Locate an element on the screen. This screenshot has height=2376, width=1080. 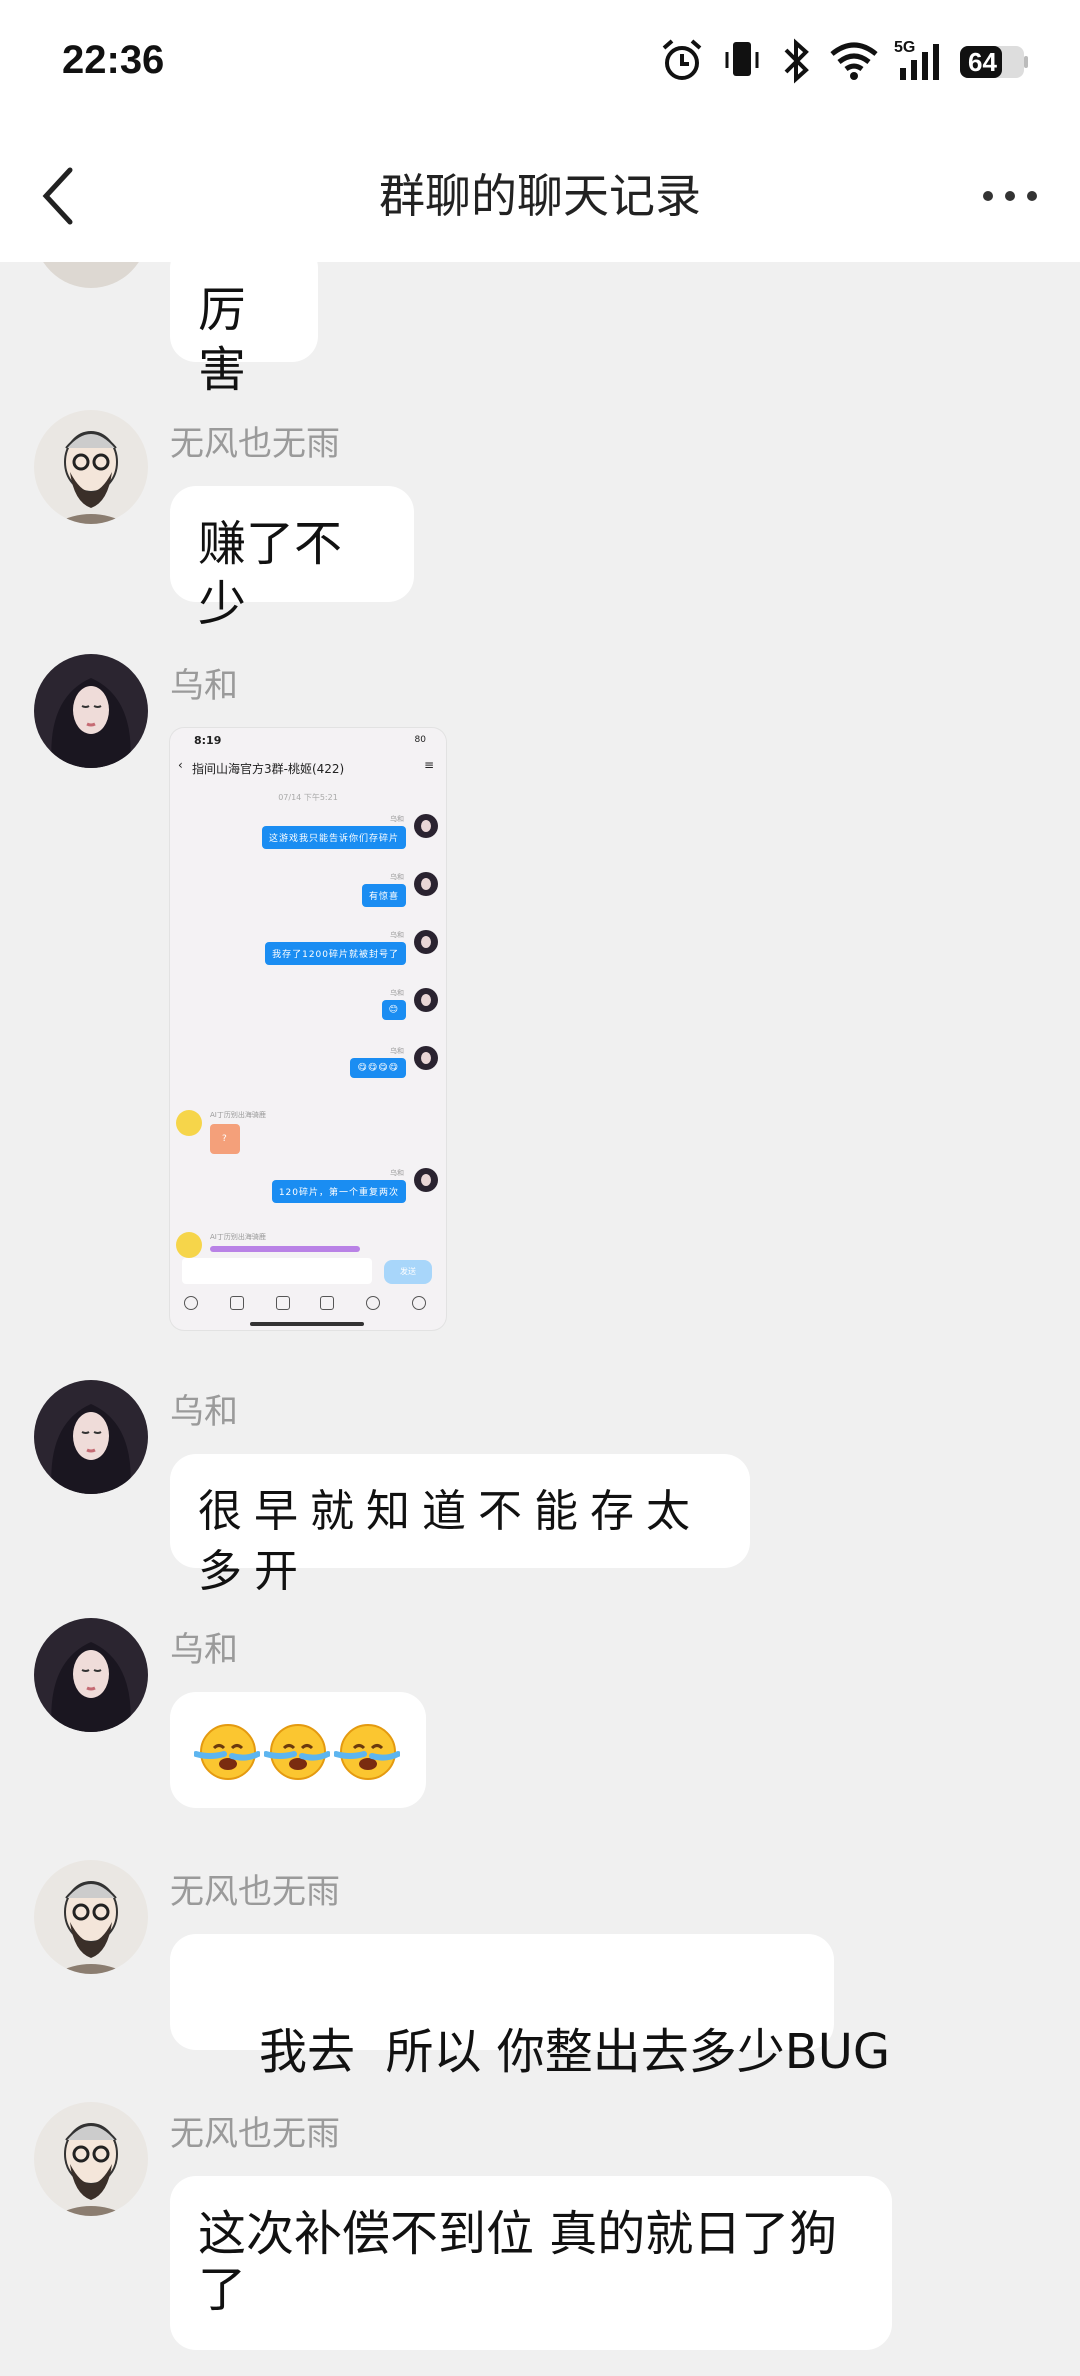
mini-header: ‹ 指间山海官方3群-桃姬(422) ≡ is located at coordinates (308, 768).